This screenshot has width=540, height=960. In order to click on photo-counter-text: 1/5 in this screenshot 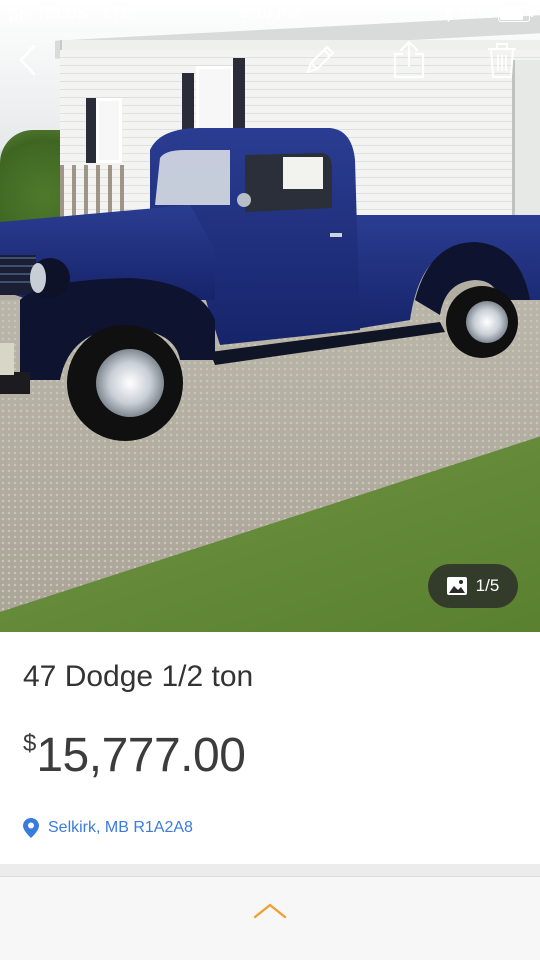, I will do `click(487, 585)`.